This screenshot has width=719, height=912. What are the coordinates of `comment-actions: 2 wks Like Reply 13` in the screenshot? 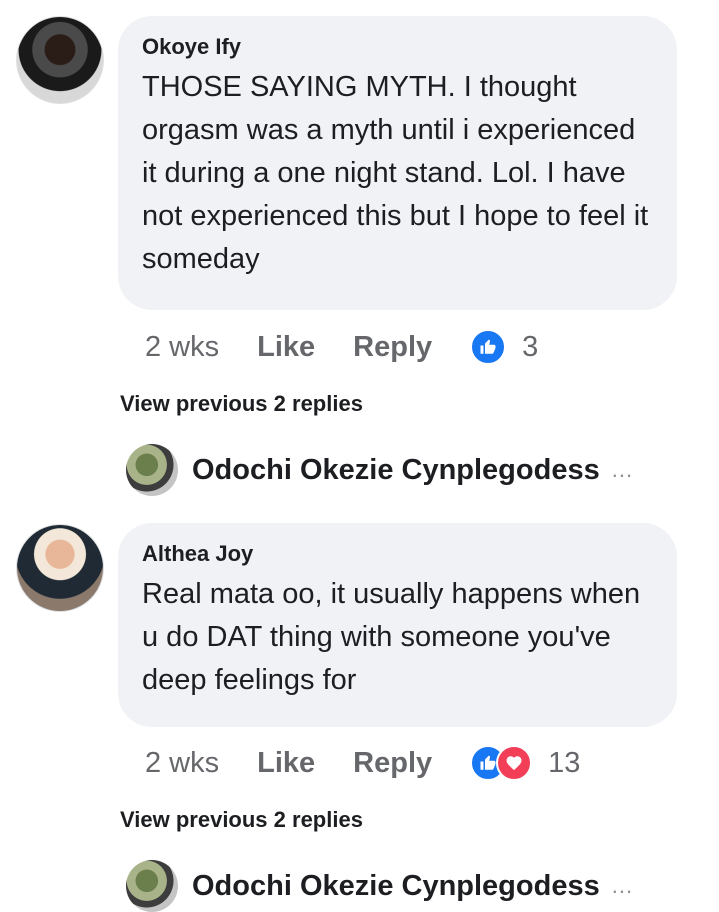 It's located at (362, 763).